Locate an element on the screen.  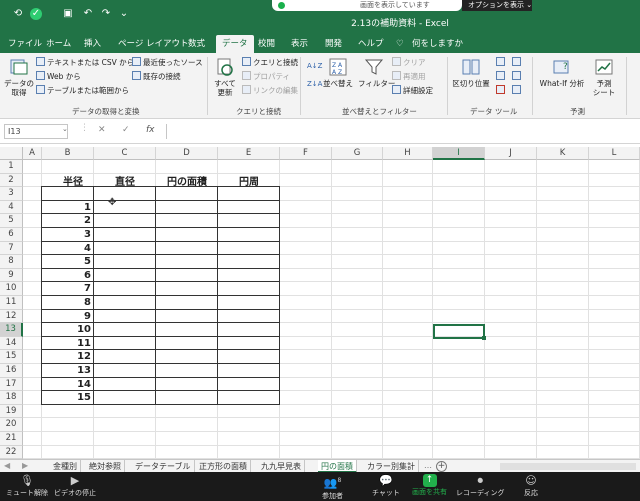
radius-cell: 4 is located at coordinates (66, 249).